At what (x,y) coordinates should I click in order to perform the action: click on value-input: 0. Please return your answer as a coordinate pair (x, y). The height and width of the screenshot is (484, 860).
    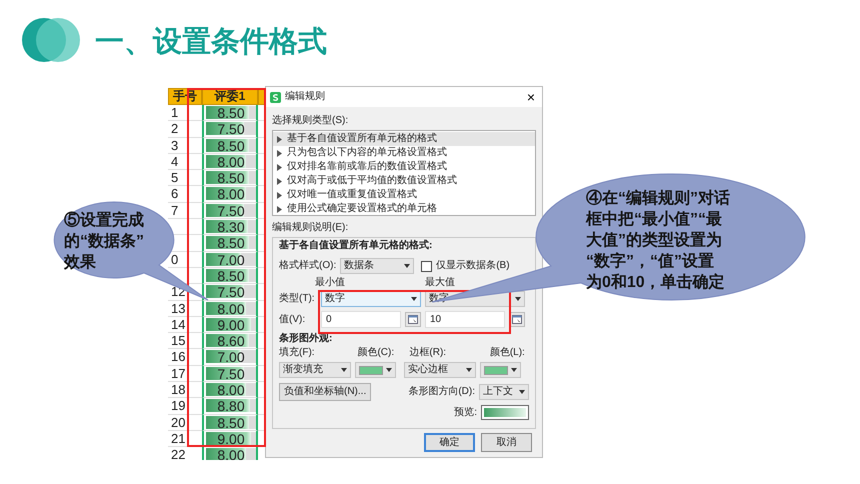
    Looking at the image, I should click on (361, 319).